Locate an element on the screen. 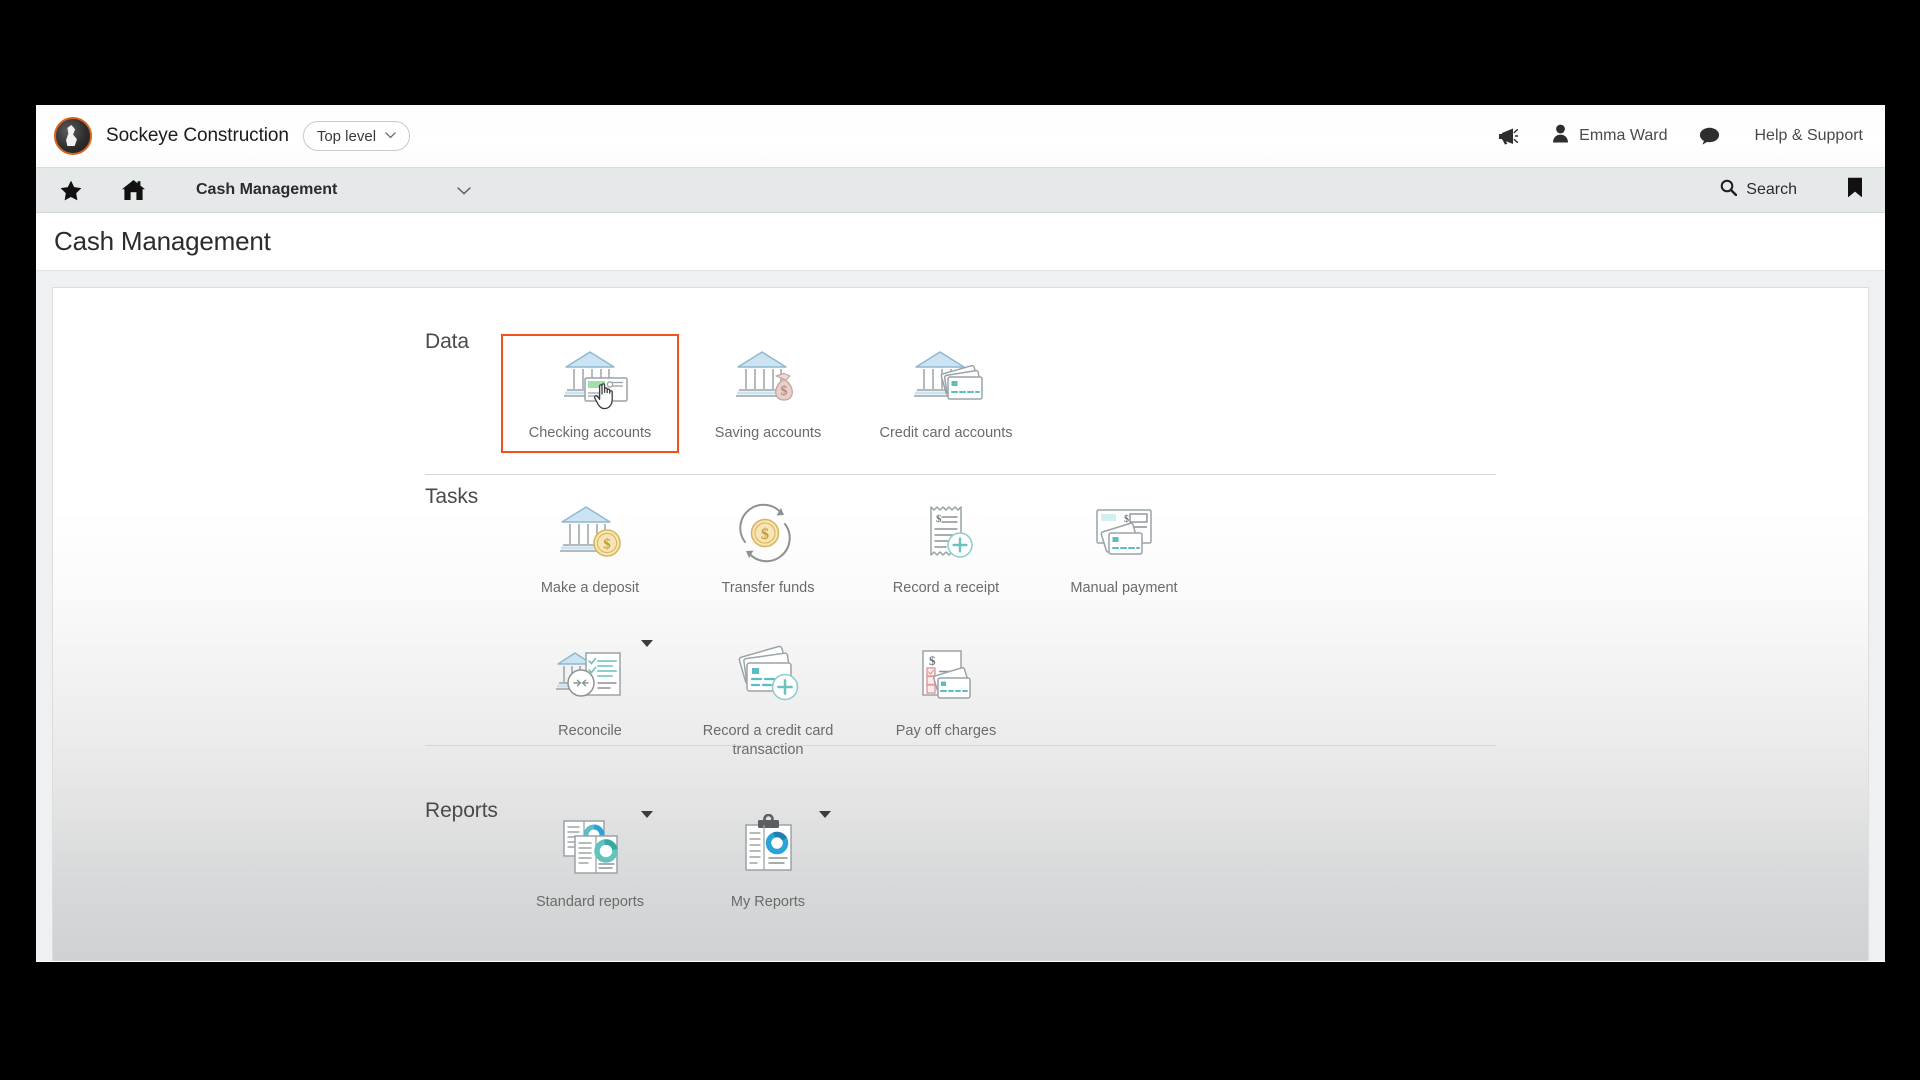  page-title-bar: Cash Management is located at coordinates (960, 242).